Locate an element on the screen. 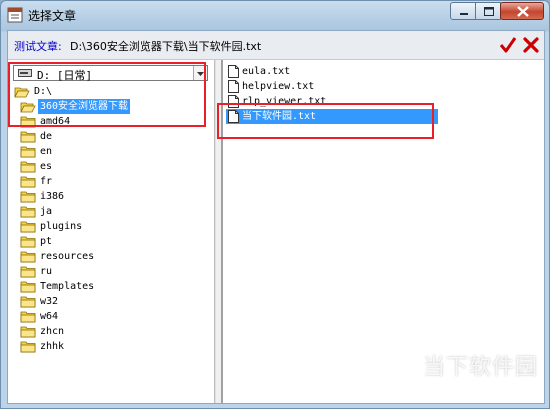 This screenshot has height=409, width=550. tree-item: resources is located at coordinates (109, 256).